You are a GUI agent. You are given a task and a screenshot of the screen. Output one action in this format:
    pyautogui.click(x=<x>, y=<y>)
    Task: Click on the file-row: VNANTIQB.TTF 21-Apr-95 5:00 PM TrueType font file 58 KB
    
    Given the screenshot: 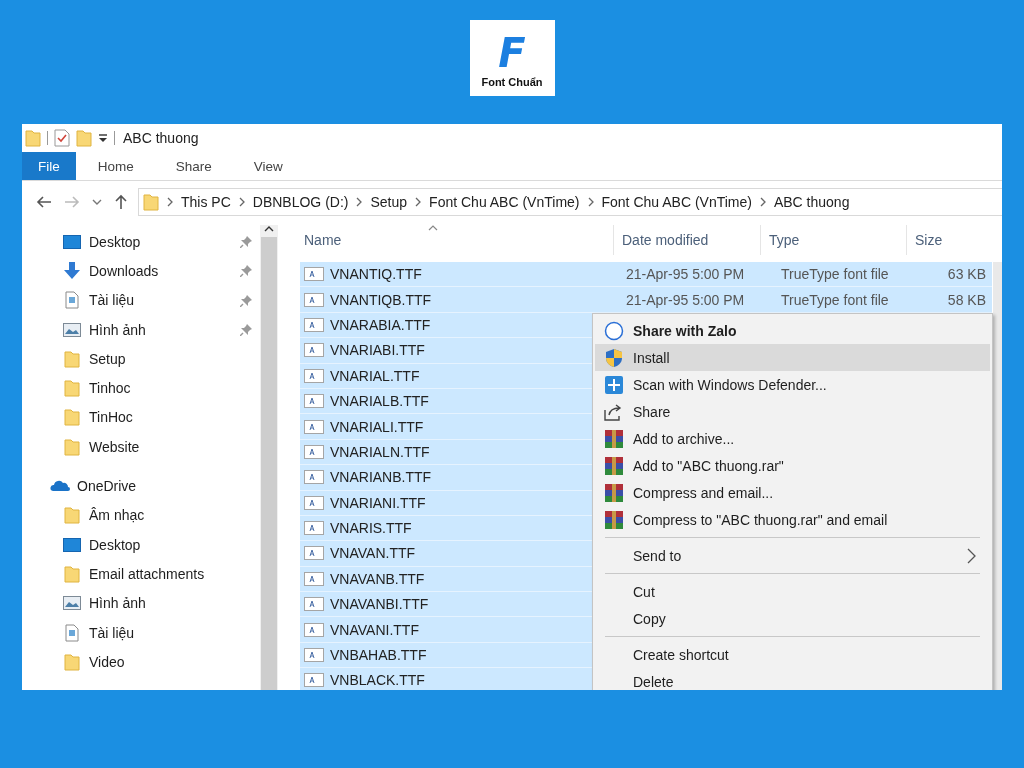 What is the action you would take?
    pyautogui.click(x=646, y=300)
    